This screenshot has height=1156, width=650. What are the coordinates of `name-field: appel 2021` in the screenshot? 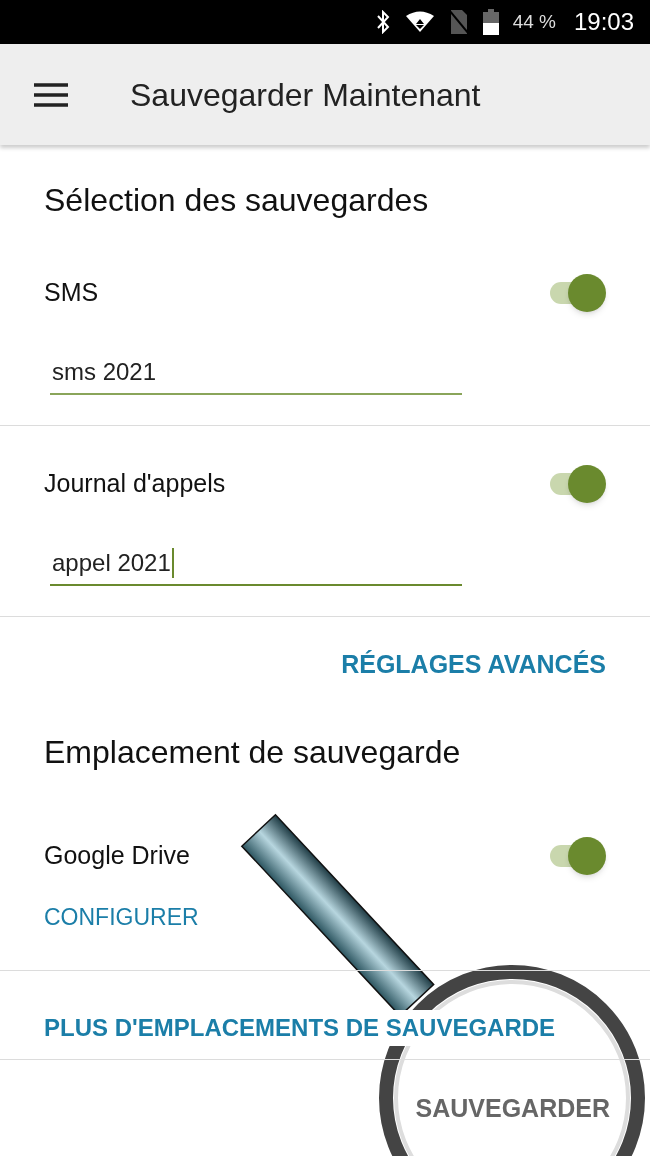 It's located at (256, 564).